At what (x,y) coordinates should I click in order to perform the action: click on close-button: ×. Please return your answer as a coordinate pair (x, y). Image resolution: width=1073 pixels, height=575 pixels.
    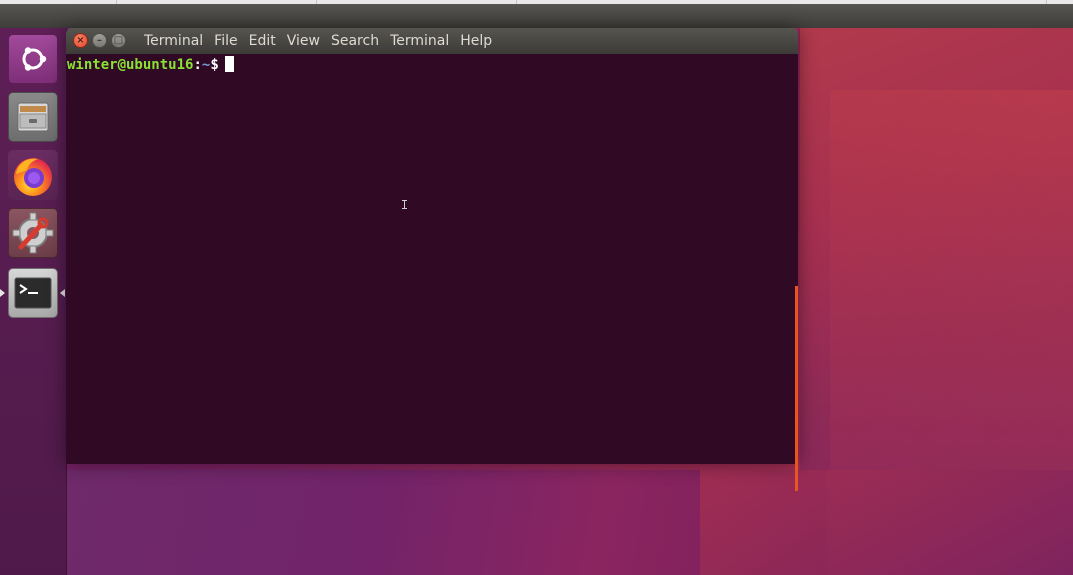
    Looking at the image, I should click on (80, 40).